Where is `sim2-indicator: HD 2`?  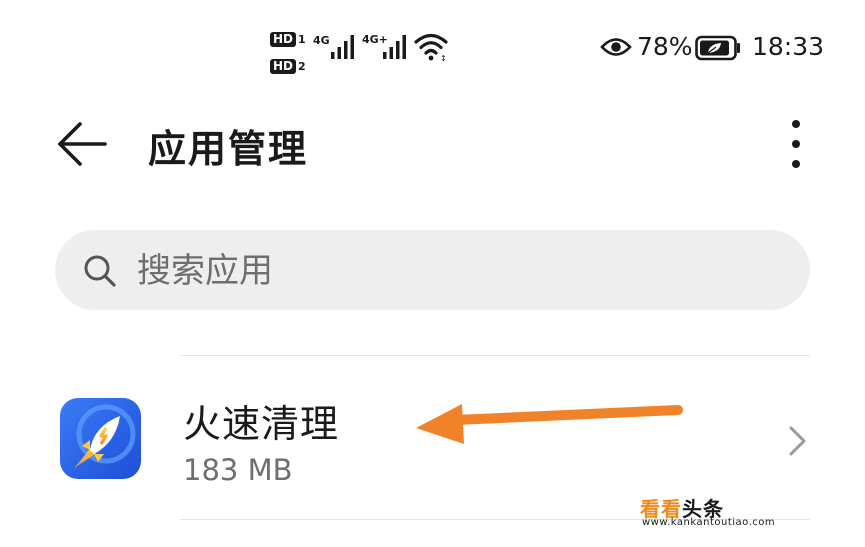
sim2-indicator: HD 2 is located at coordinates (288, 64).